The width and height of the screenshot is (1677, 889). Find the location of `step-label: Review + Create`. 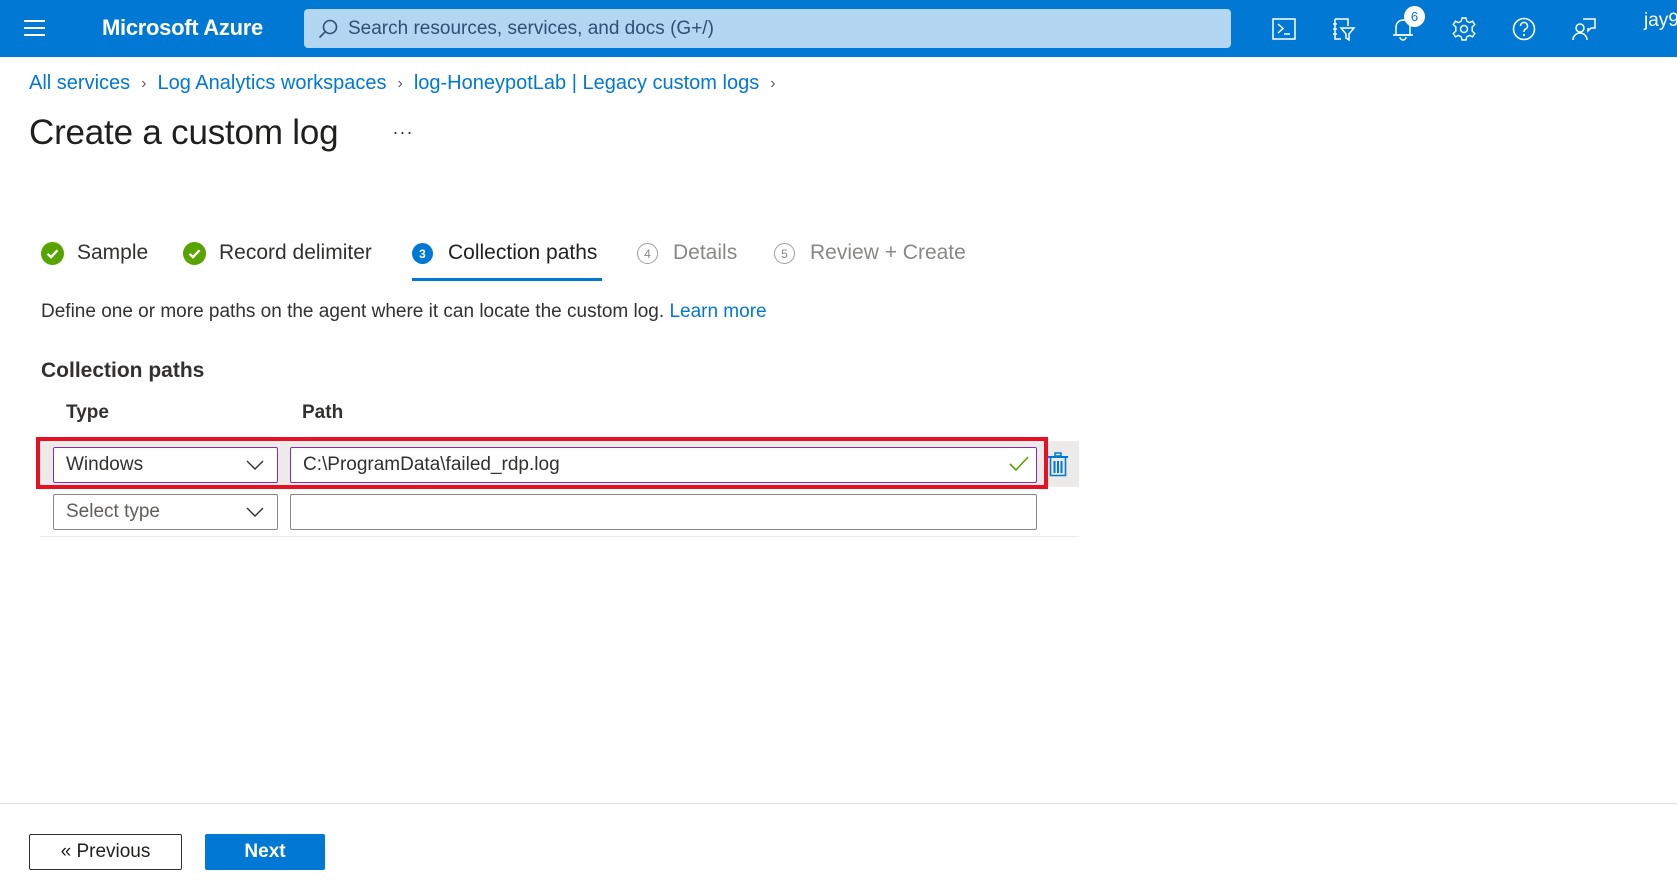

step-label: Review + Create is located at coordinates (888, 252).